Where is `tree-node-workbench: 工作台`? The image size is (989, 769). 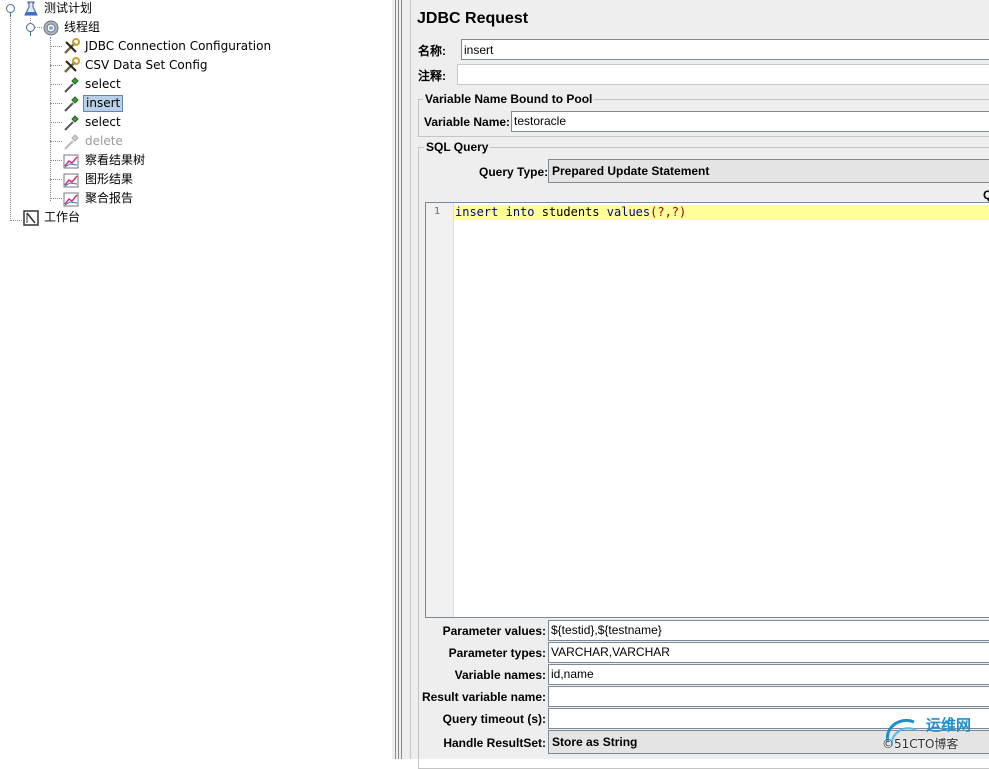
tree-node-workbench: 工作台 is located at coordinates (52, 217).